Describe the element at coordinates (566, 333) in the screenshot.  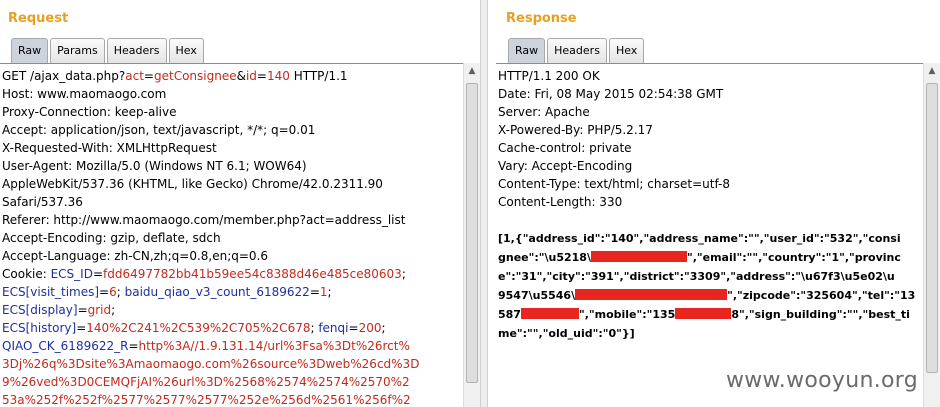
I see `body-line-6: me":"","old_uid":"0"}]` at that location.